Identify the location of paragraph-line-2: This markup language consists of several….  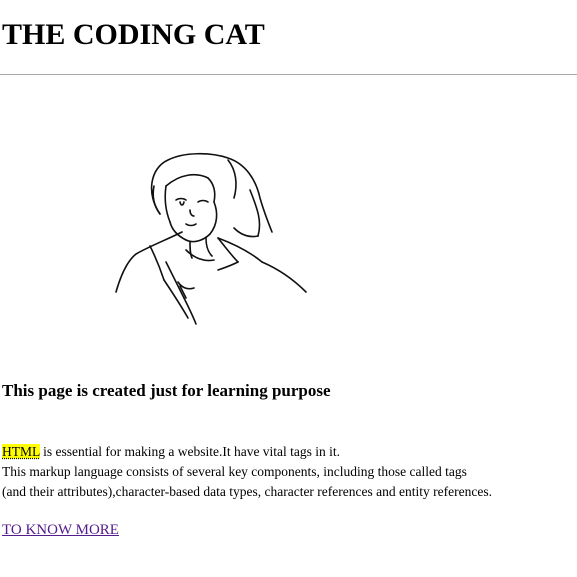
(234, 471).